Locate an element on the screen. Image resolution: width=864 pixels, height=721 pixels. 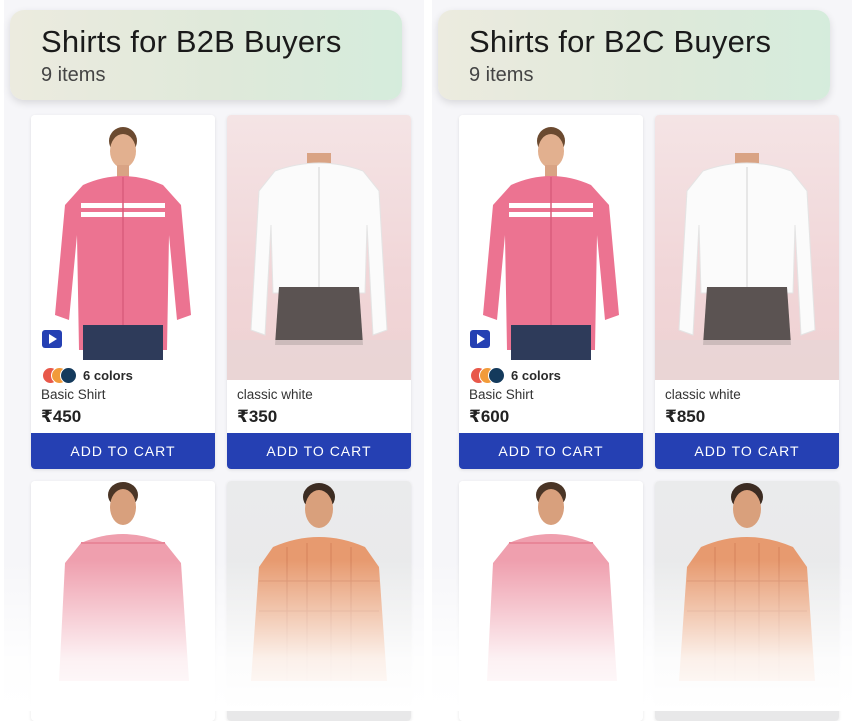
product-card: 6 colors Basic Shirt ₹600 ADD TO CART is located at coordinates (551, 292).